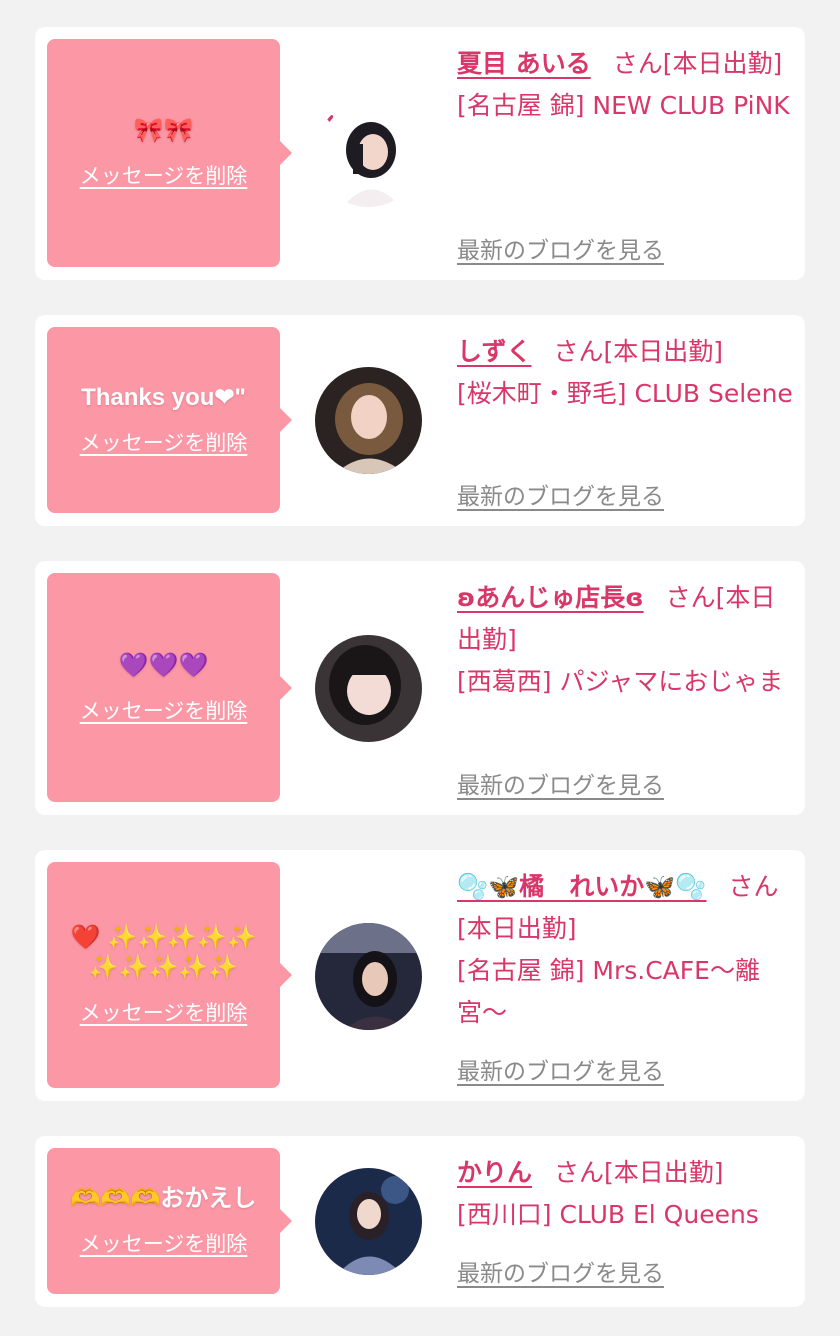 The image size is (840, 1336). I want to click on cast-name-link: ʚあんじゅ店長ɞ, so click(550, 597).